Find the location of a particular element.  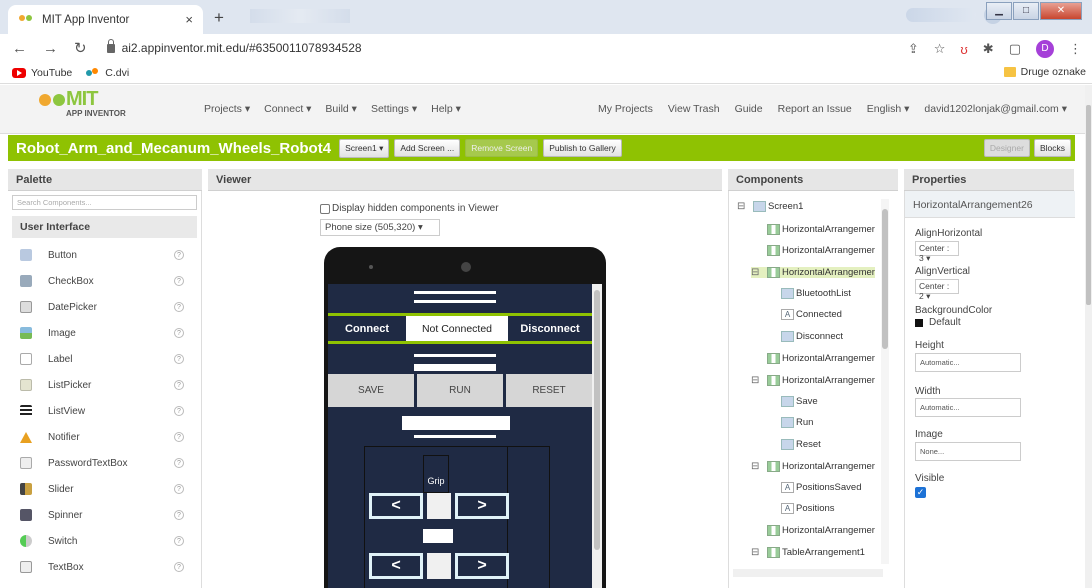

designer-button: Designer is located at coordinates (1006, 148).